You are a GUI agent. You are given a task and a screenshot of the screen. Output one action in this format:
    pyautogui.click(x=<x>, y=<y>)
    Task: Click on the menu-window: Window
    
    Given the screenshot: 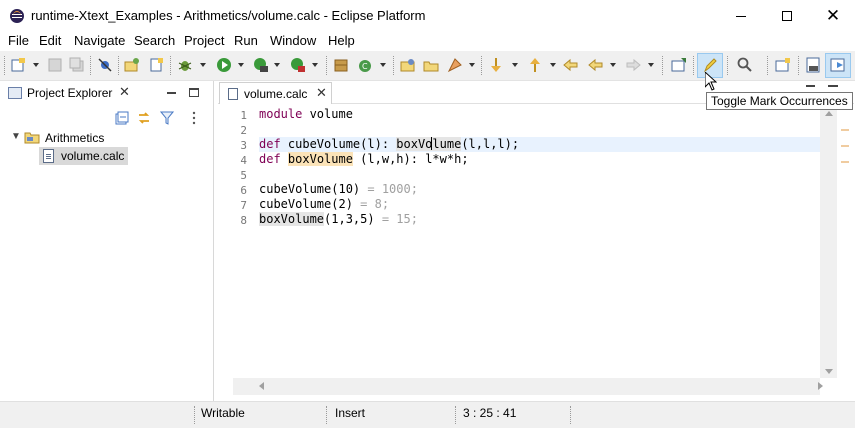 What is the action you would take?
    pyautogui.click(x=293, y=40)
    